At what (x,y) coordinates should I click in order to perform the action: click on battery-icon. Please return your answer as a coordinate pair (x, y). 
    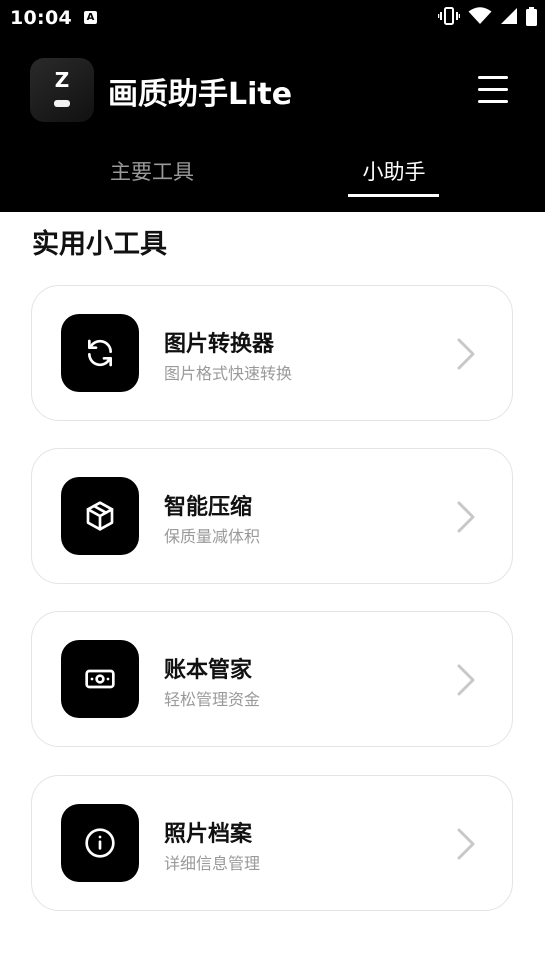
    Looking at the image, I should click on (531, 18).